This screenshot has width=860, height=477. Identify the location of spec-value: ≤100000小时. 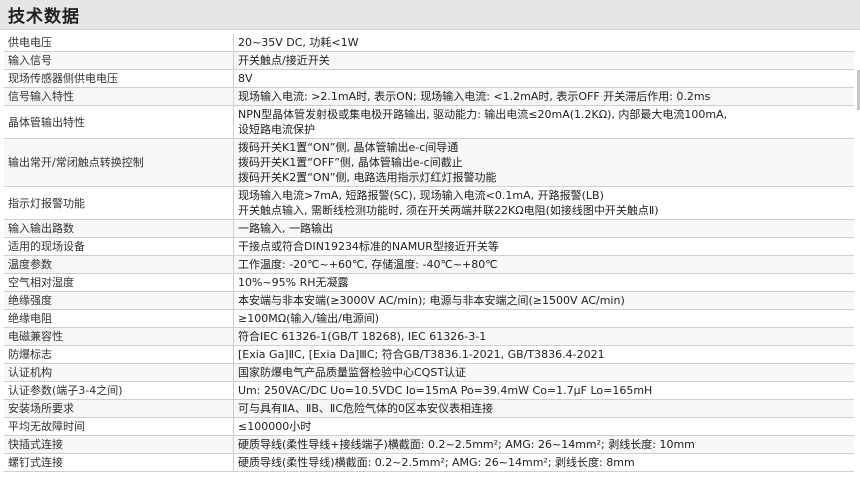
(543, 426).